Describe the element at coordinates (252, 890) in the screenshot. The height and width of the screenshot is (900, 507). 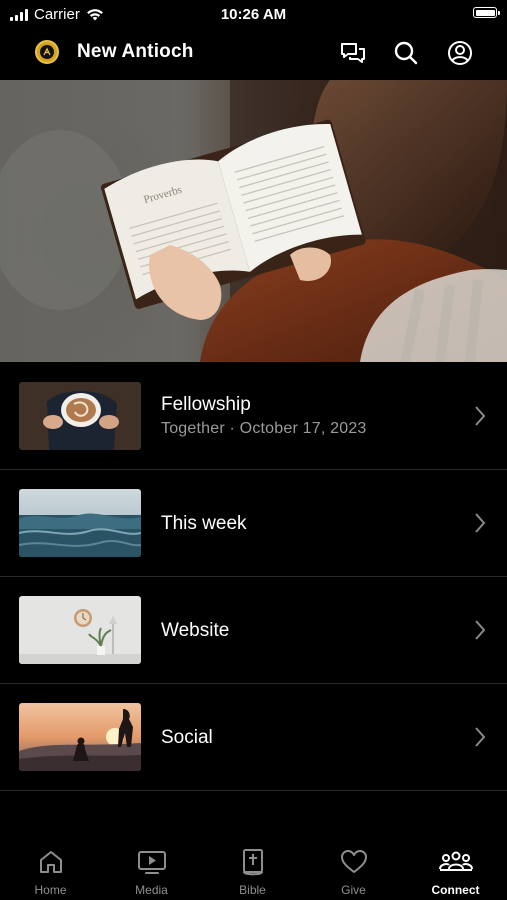
I see `tab-label: Bible` at that location.